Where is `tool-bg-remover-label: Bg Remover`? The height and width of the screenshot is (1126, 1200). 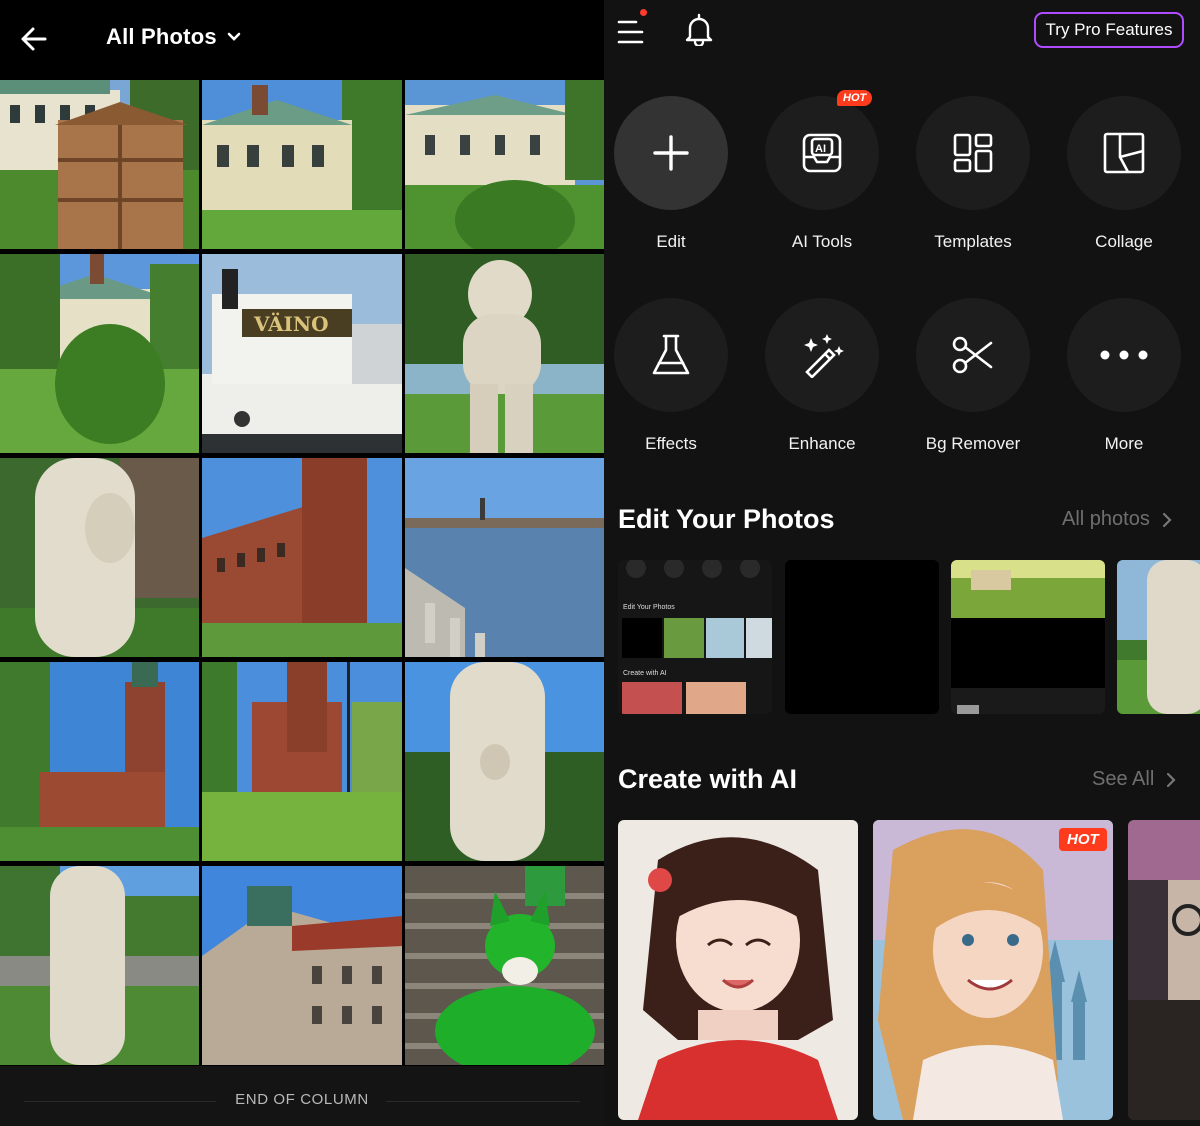 tool-bg-remover-label: Bg Remover is located at coordinates (973, 443).